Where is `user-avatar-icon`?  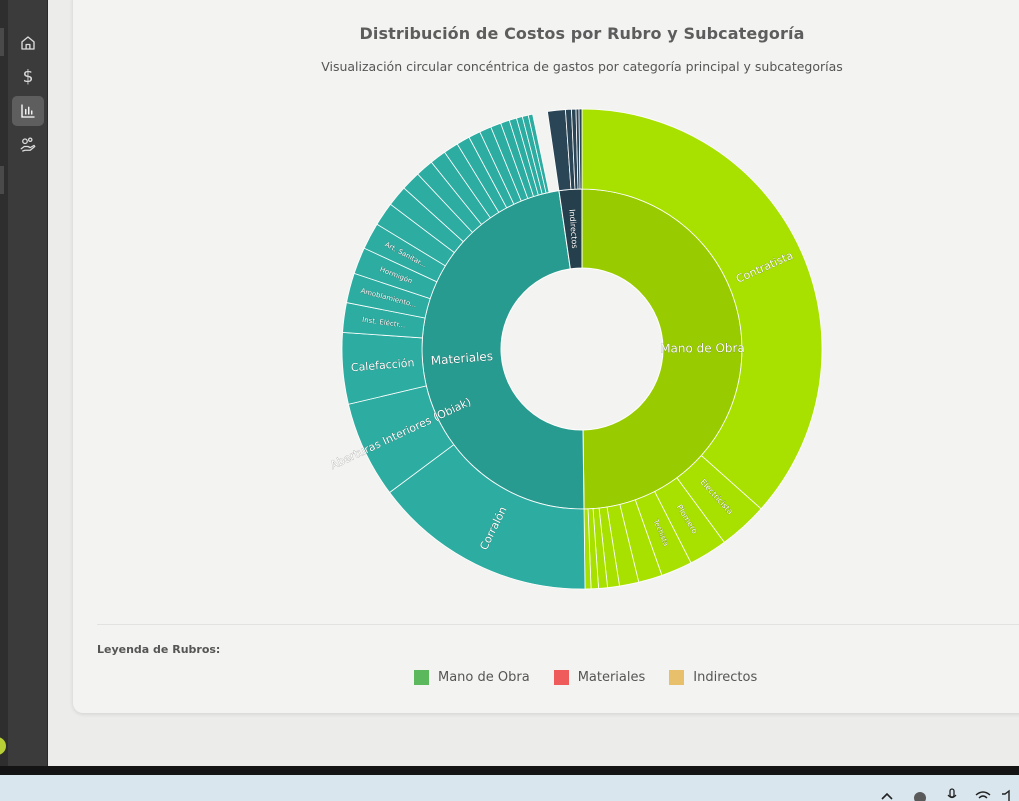
user-avatar-icon is located at coordinates (920, 795).